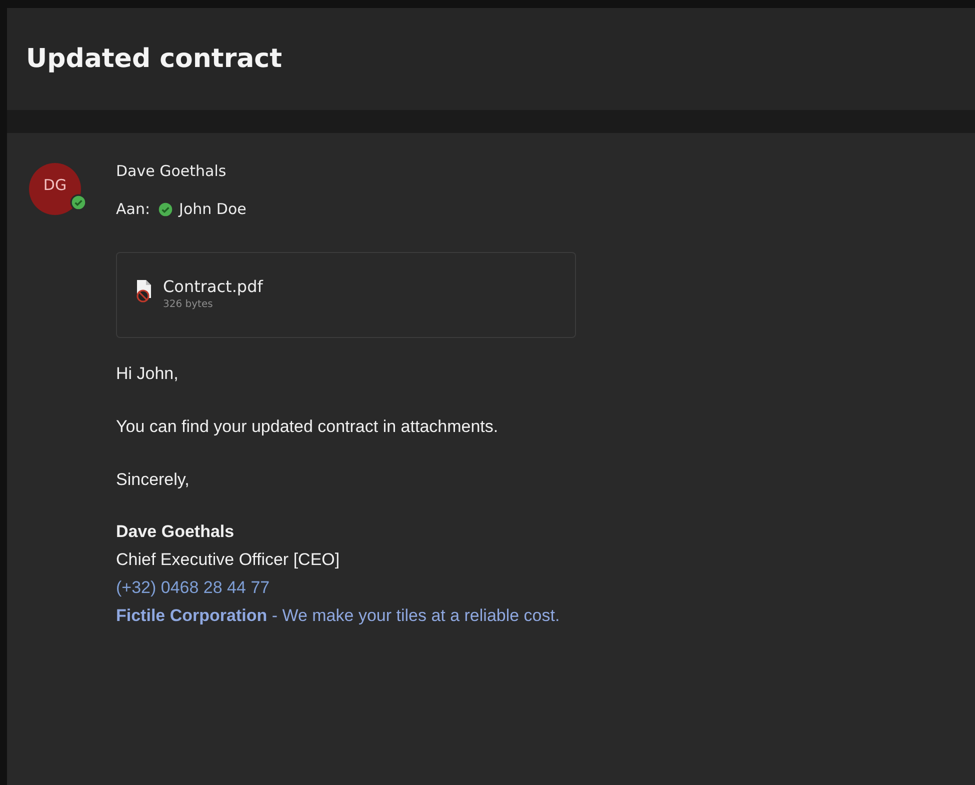  Describe the element at coordinates (346, 295) in the screenshot. I see `attachment-card: Contract.pdf 326 bytes` at that location.